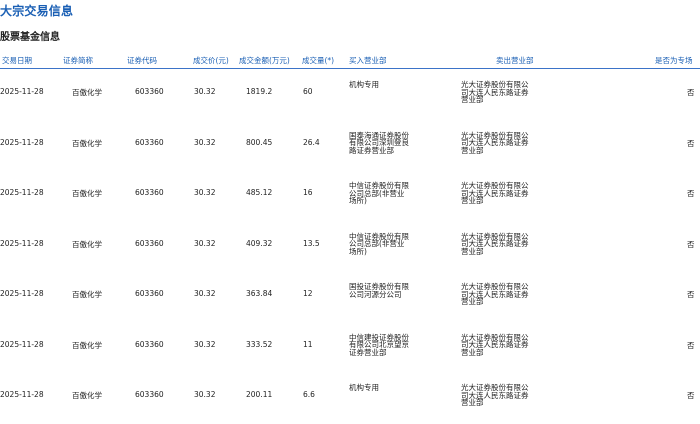 The width and height of the screenshot is (700, 424). I want to click on cell-volume: 6.6, so click(309, 394).